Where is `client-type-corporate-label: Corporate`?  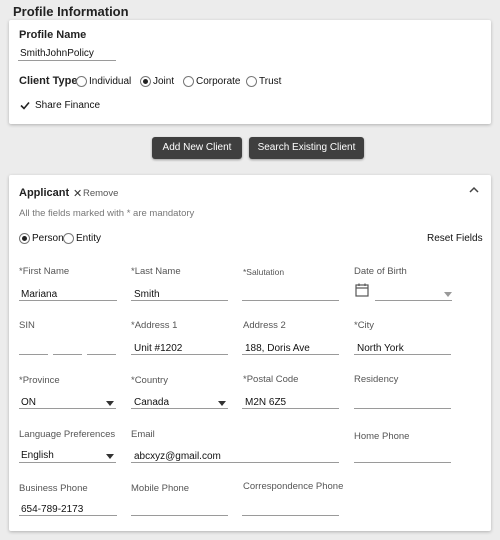 client-type-corporate-label: Corporate is located at coordinates (218, 81).